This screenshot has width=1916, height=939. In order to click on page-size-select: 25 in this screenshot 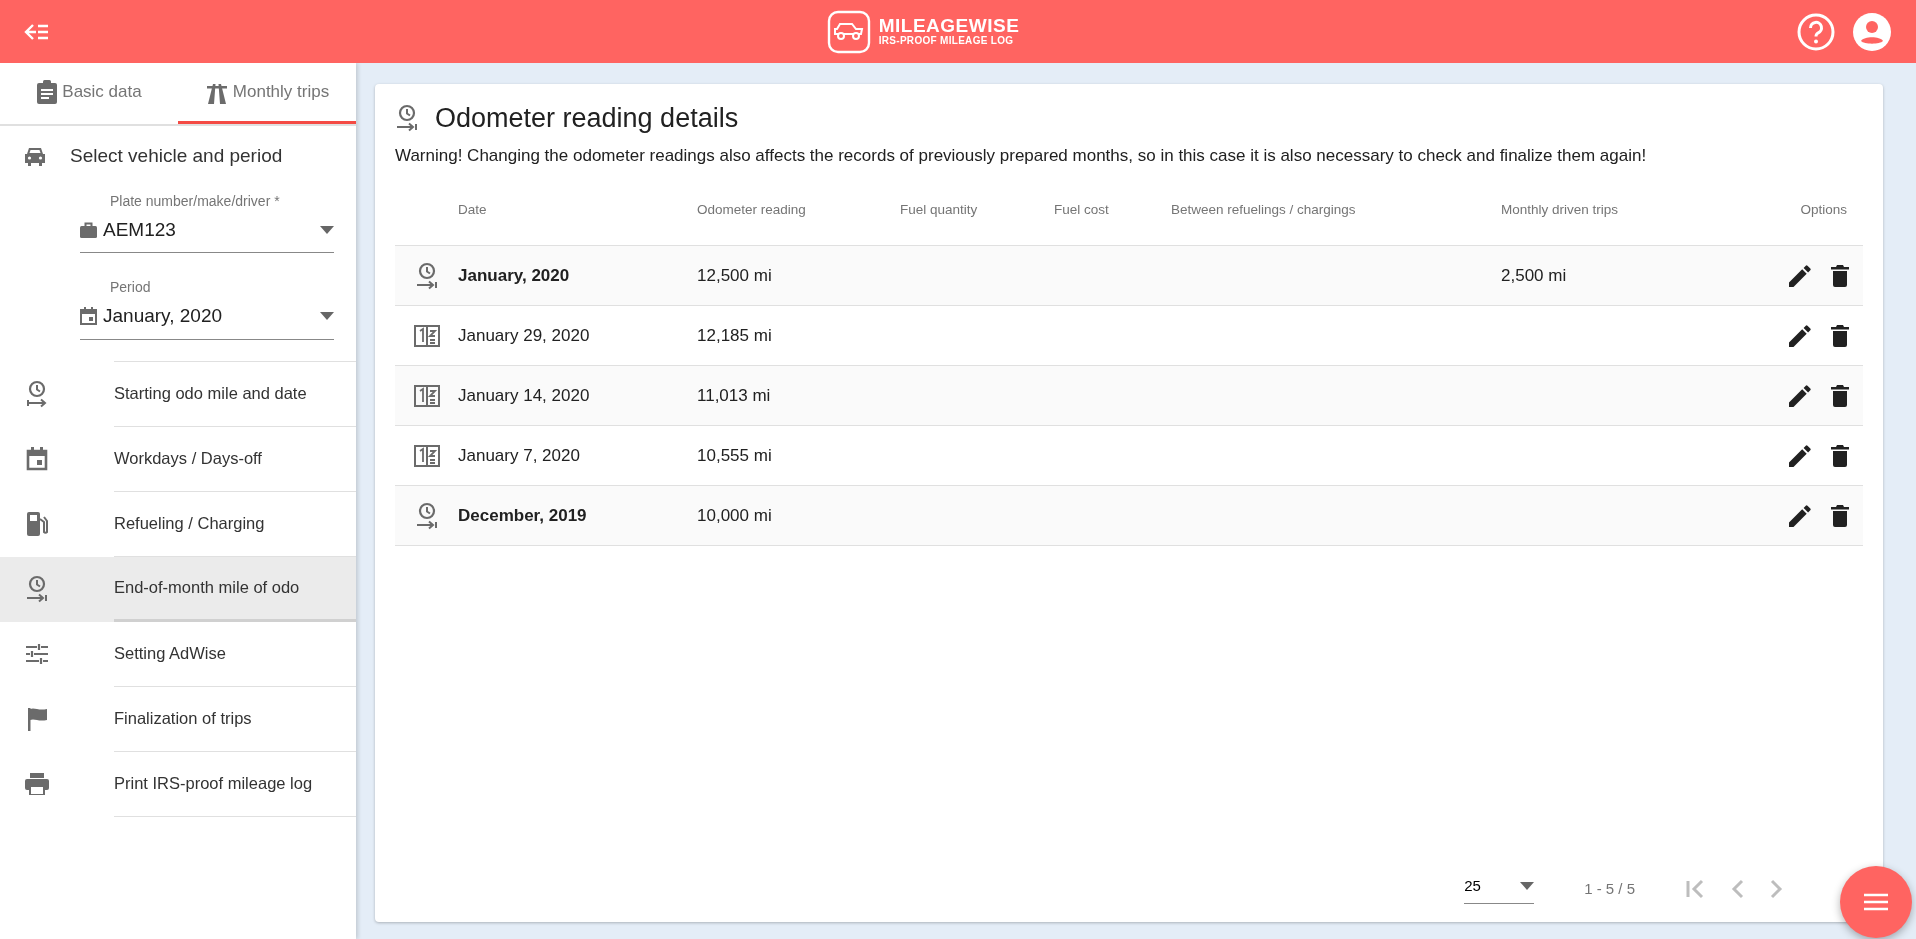, I will do `click(1499, 889)`.